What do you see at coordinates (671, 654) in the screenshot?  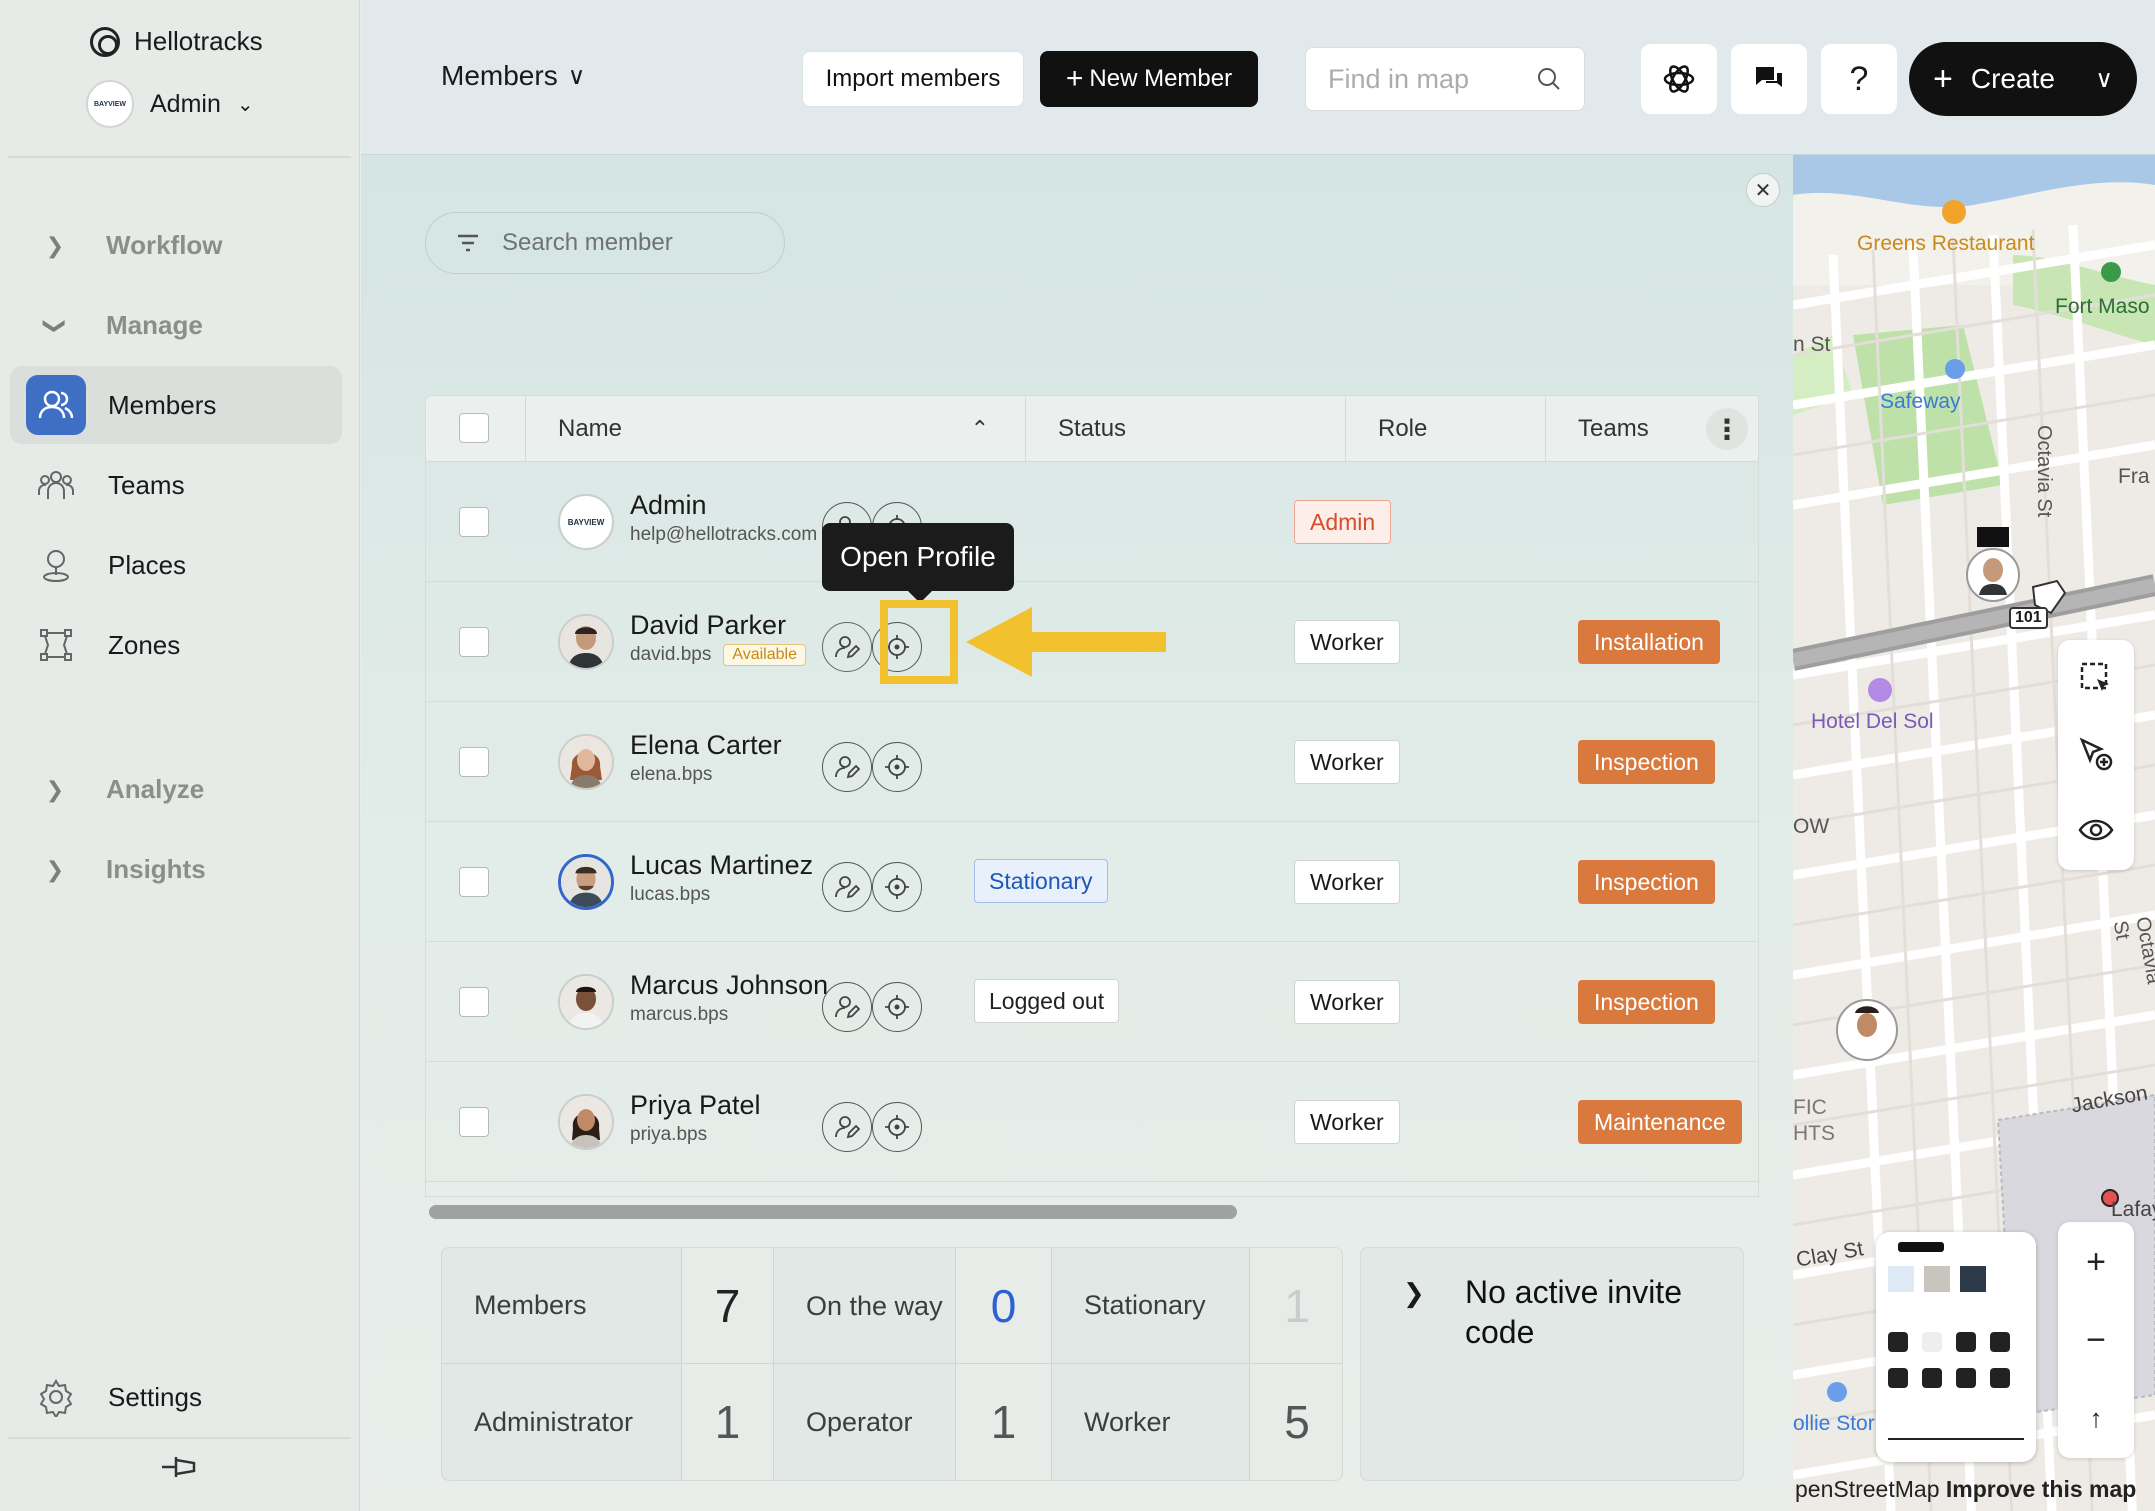 I see `member-username: david.bps` at bounding box center [671, 654].